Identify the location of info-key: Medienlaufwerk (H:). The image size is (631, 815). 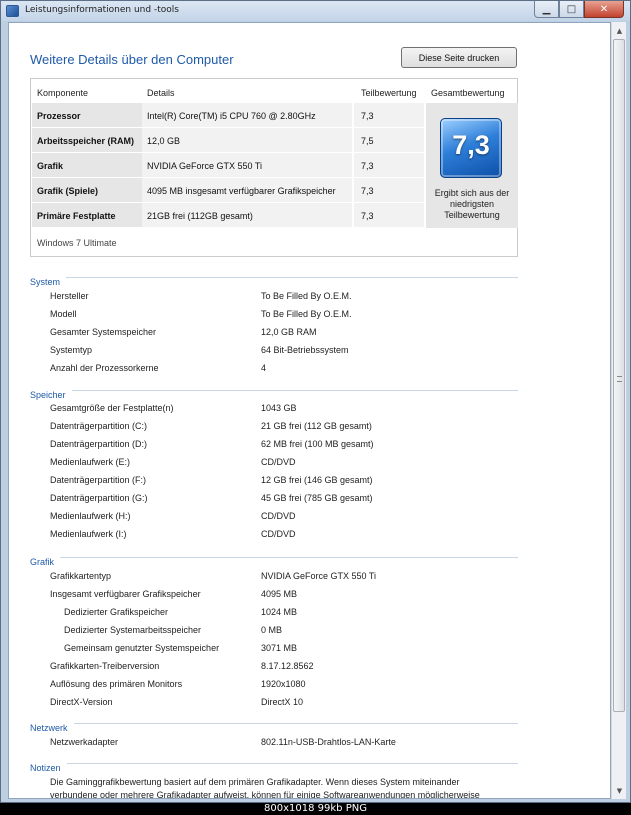
(90, 516).